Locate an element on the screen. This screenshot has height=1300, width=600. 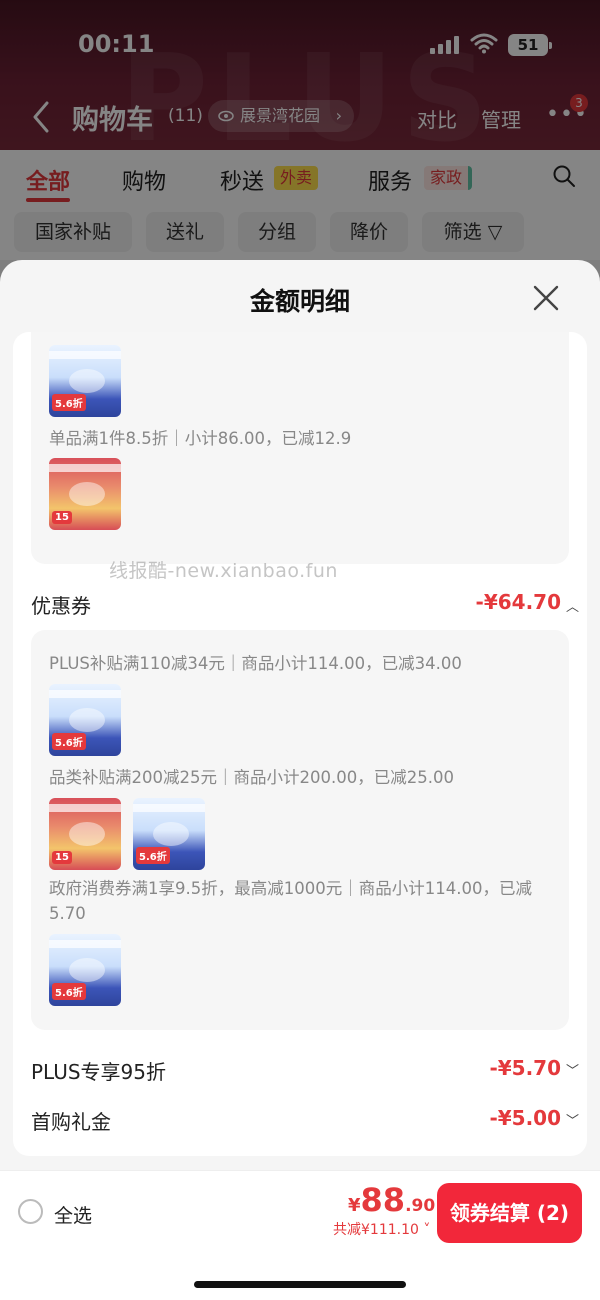
price-decimal: .90 is located at coordinates (420, 1206).